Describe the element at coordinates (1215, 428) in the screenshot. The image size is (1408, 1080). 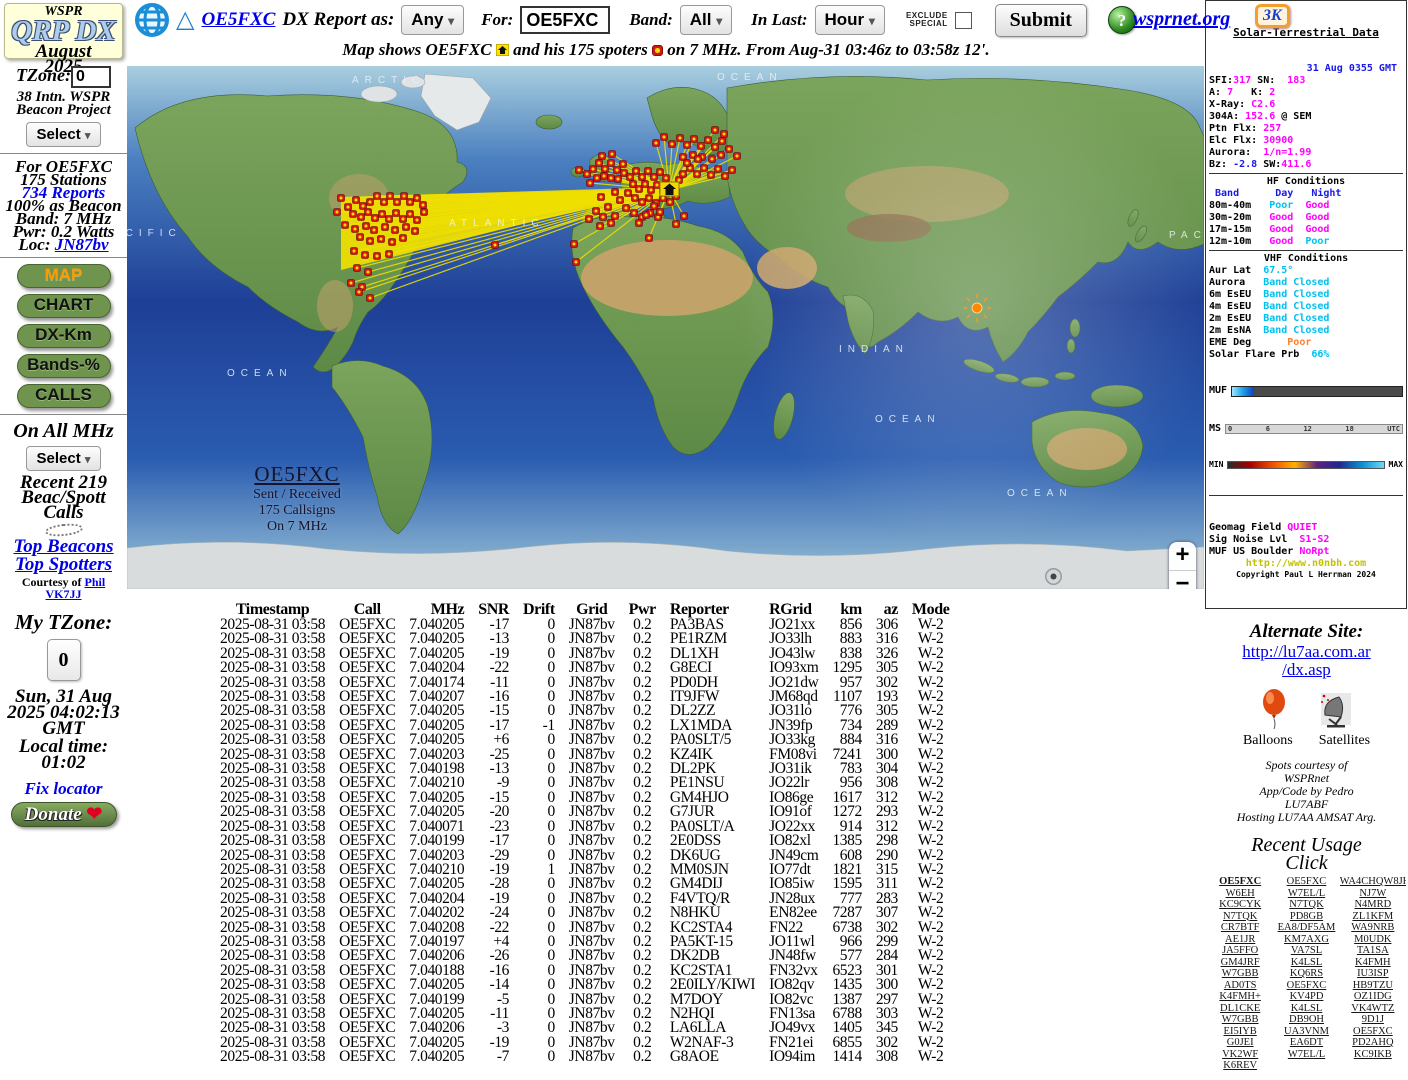
I see `ms-label: MS` at that location.